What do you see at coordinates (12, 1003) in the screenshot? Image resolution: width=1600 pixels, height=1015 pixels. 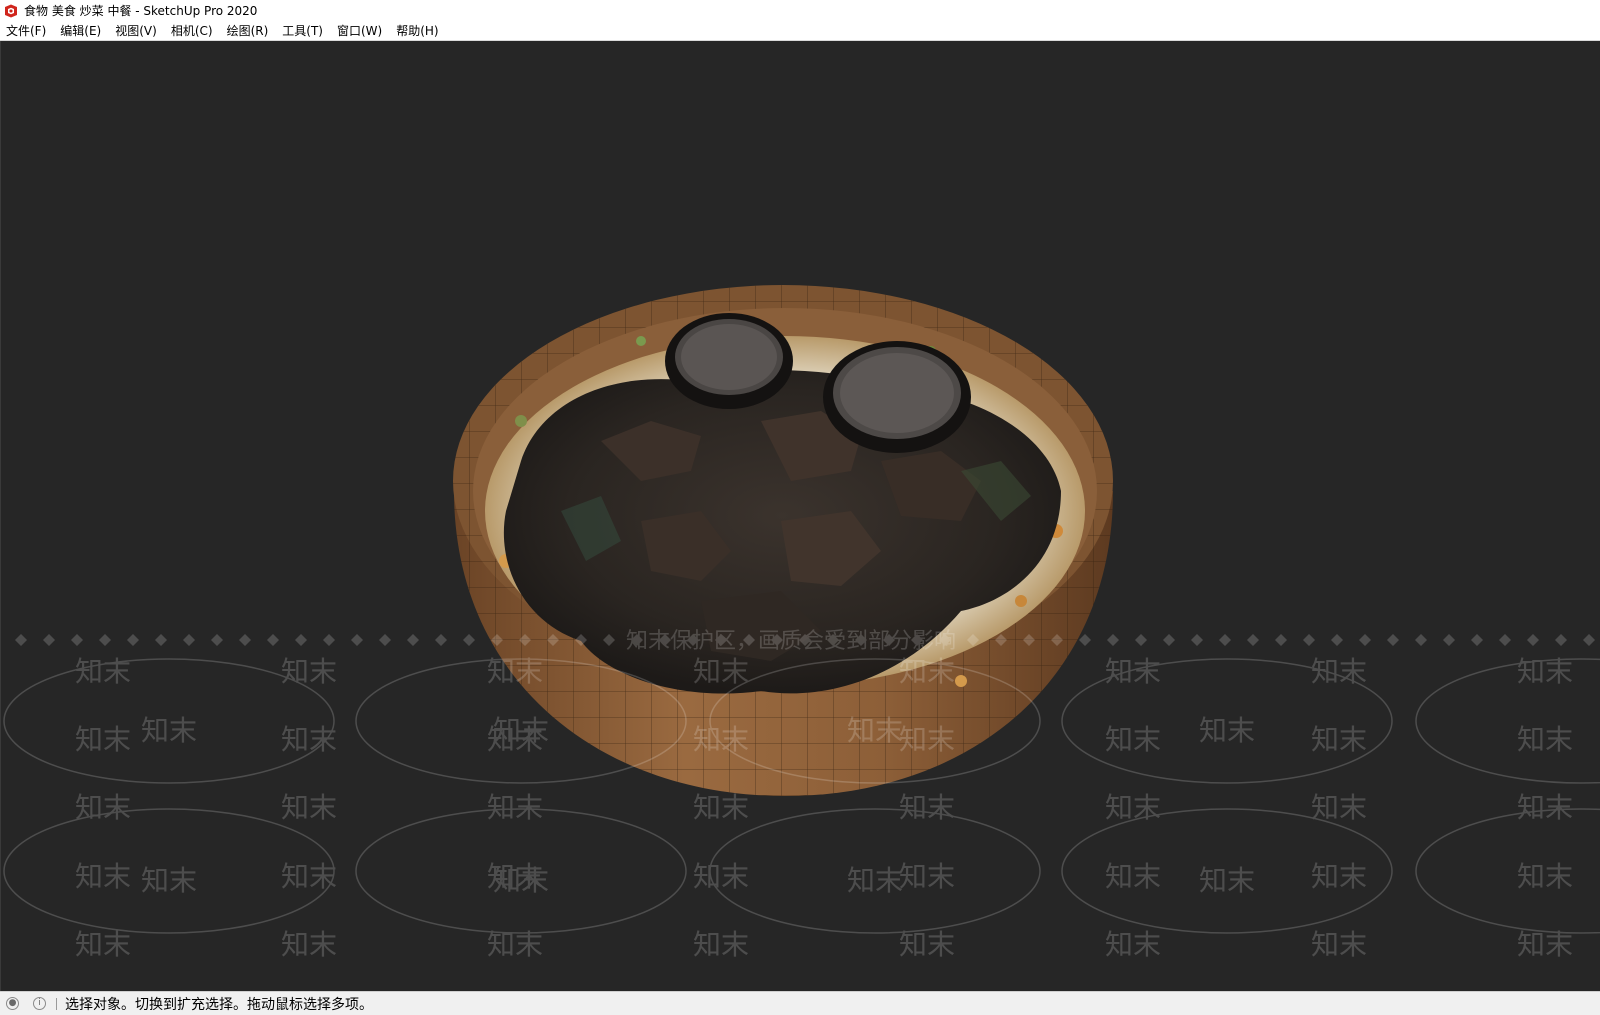 I see `geo-location-icon: ●` at bounding box center [12, 1003].